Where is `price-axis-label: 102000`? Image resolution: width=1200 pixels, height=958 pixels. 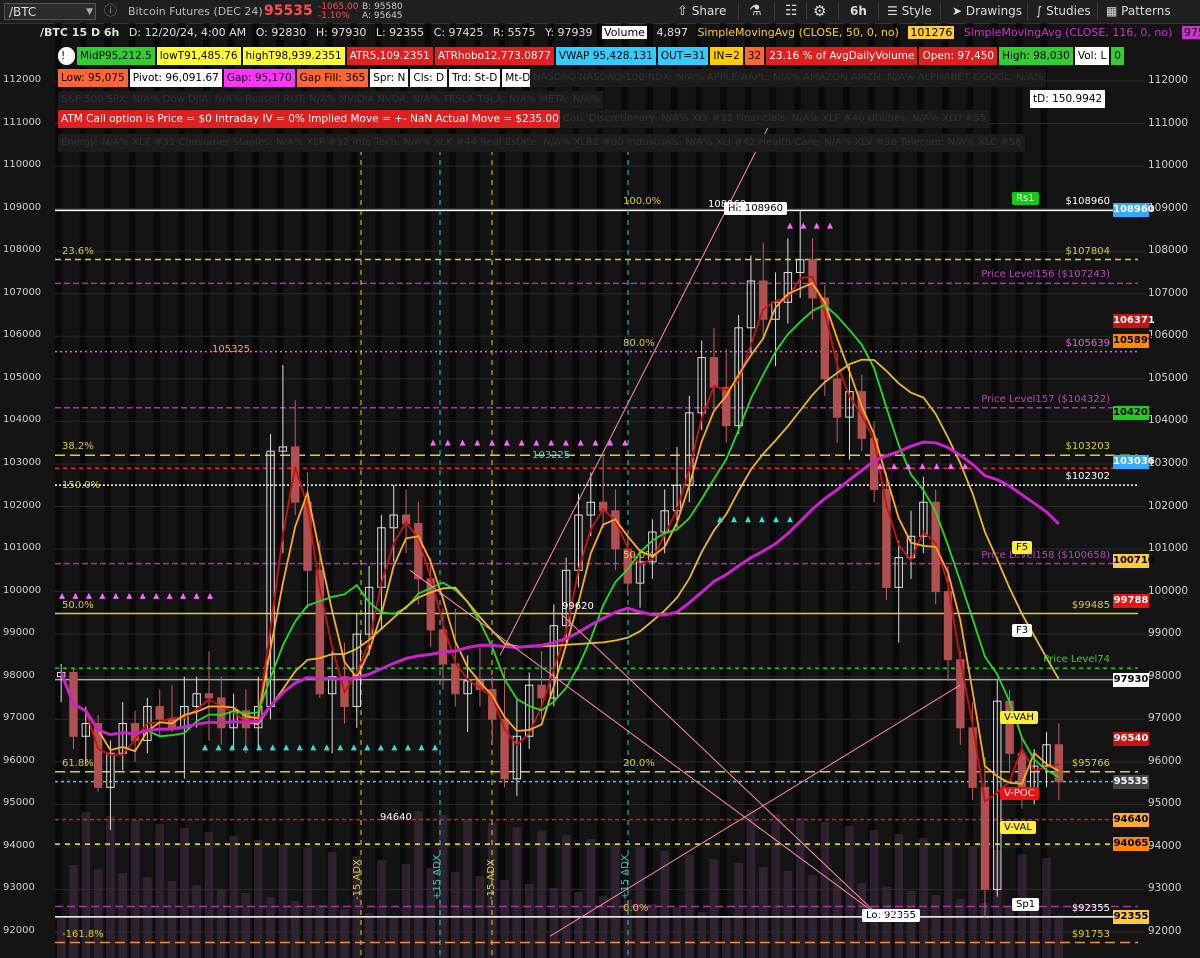
price-axis-label: 102000 is located at coordinates (1168, 505).